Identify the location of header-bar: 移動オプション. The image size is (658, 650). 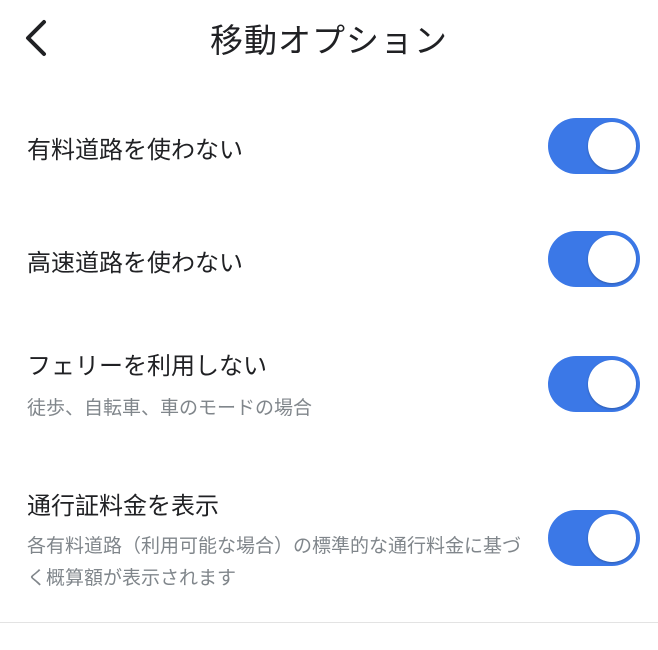
(329, 38).